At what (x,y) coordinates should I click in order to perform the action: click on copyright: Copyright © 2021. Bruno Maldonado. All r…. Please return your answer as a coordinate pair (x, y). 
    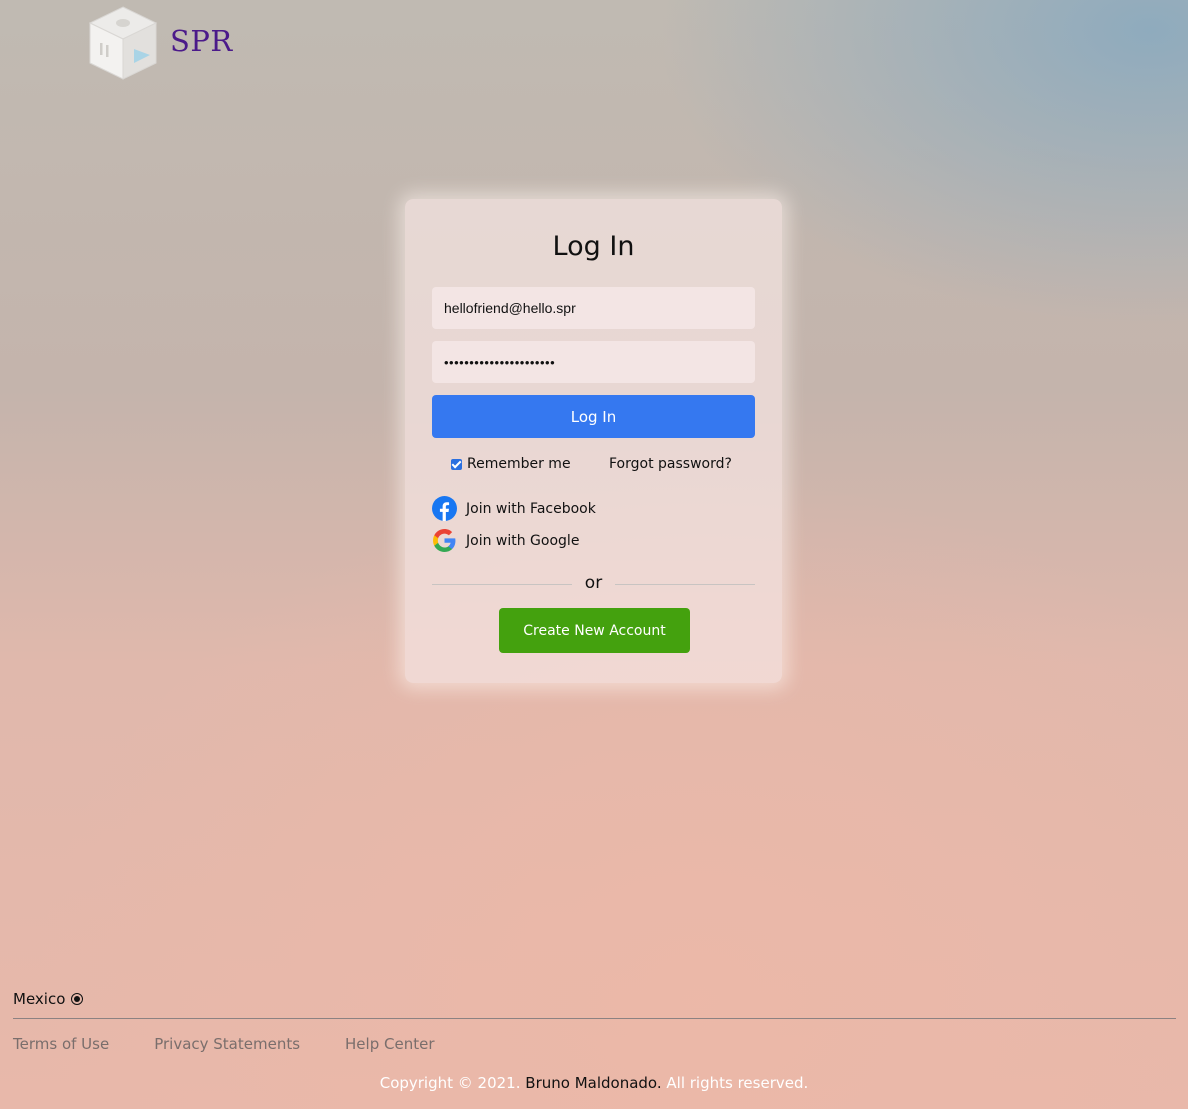
    Looking at the image, I should click on (594, 1083).